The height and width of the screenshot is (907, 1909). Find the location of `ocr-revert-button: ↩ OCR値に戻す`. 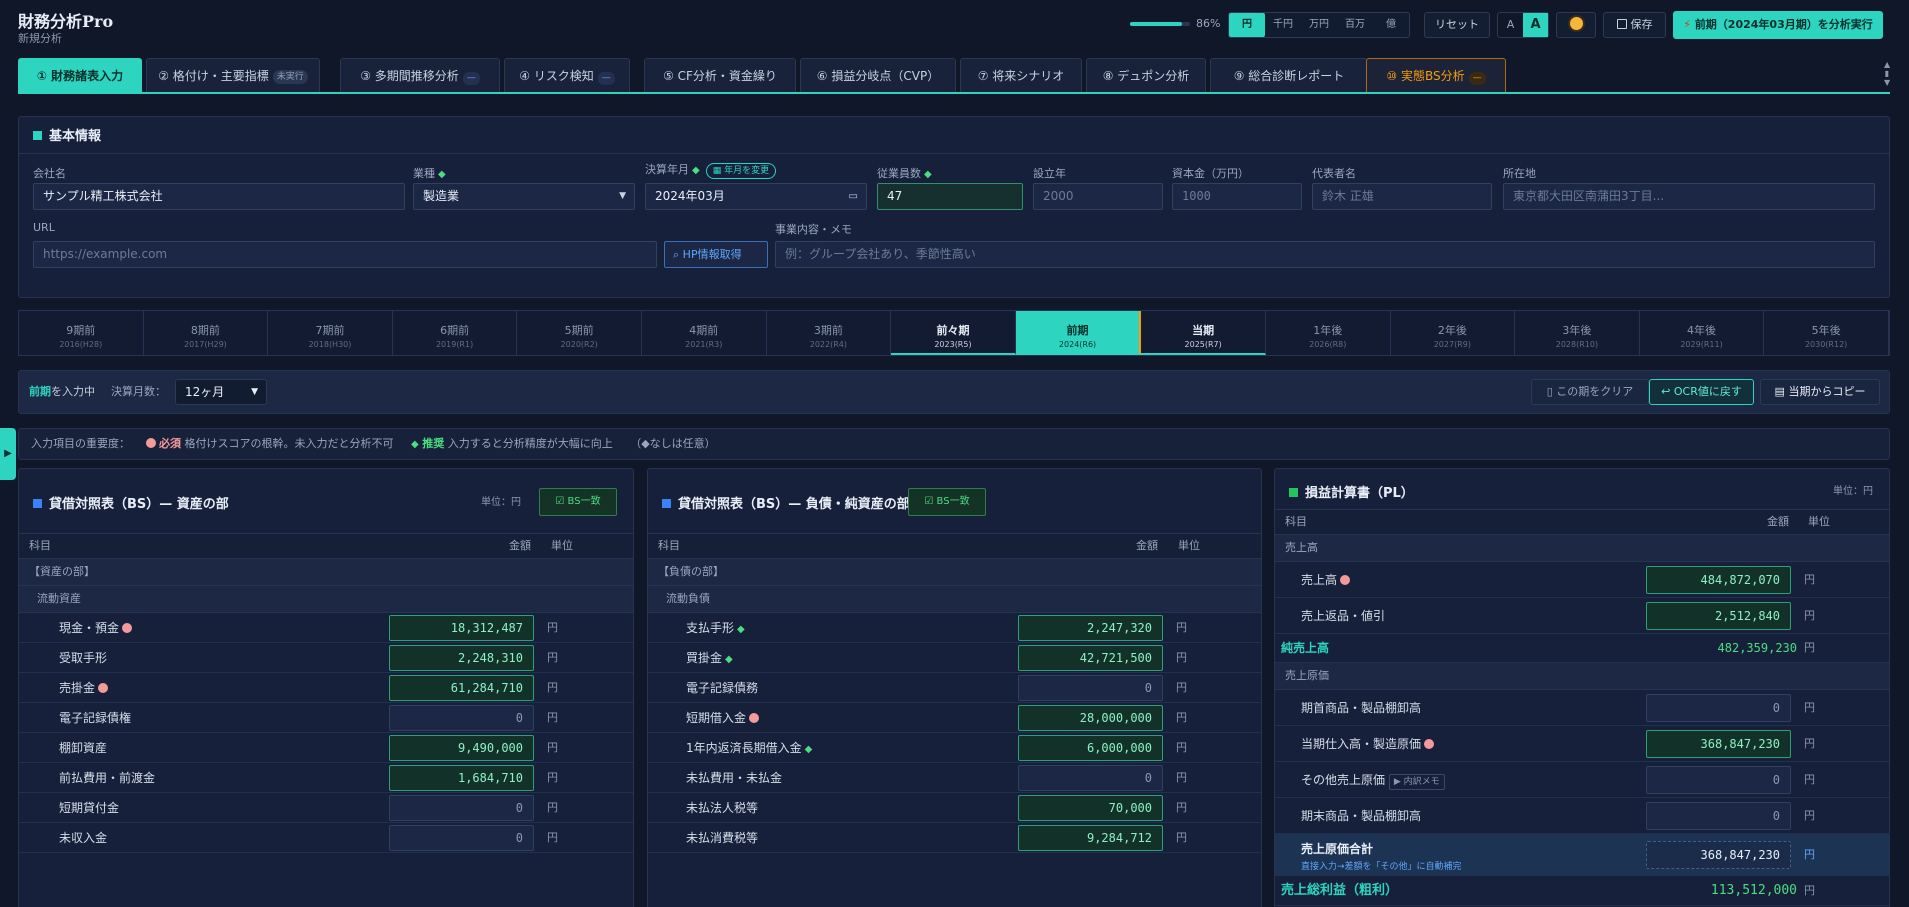

ocr-revert-button: ↩ OCR値に戻す is located at coordinates (1701, 392).